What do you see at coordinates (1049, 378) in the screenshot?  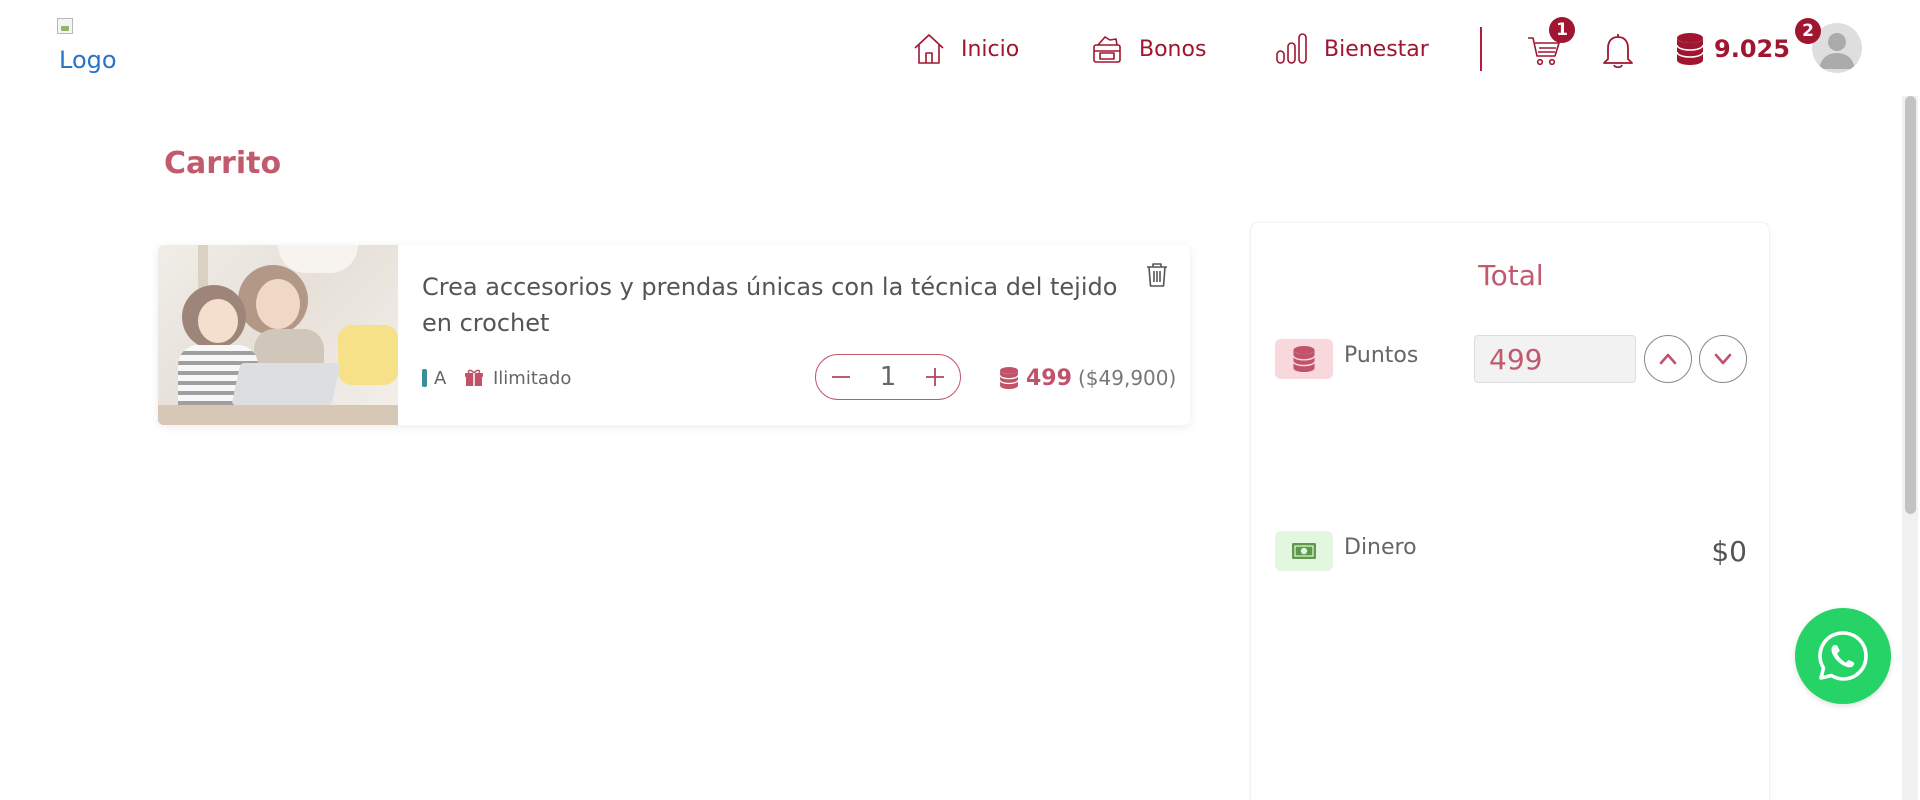 I see `item-points-value: 499` at bounding box center [1049, 378].